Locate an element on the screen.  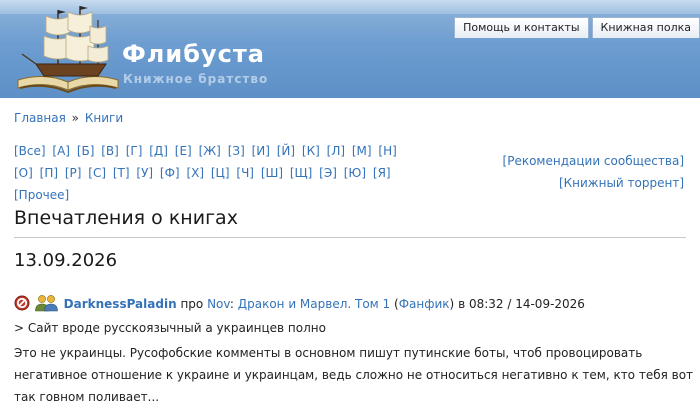
letter-link: [Ф] is located at coordinates (170, 173).